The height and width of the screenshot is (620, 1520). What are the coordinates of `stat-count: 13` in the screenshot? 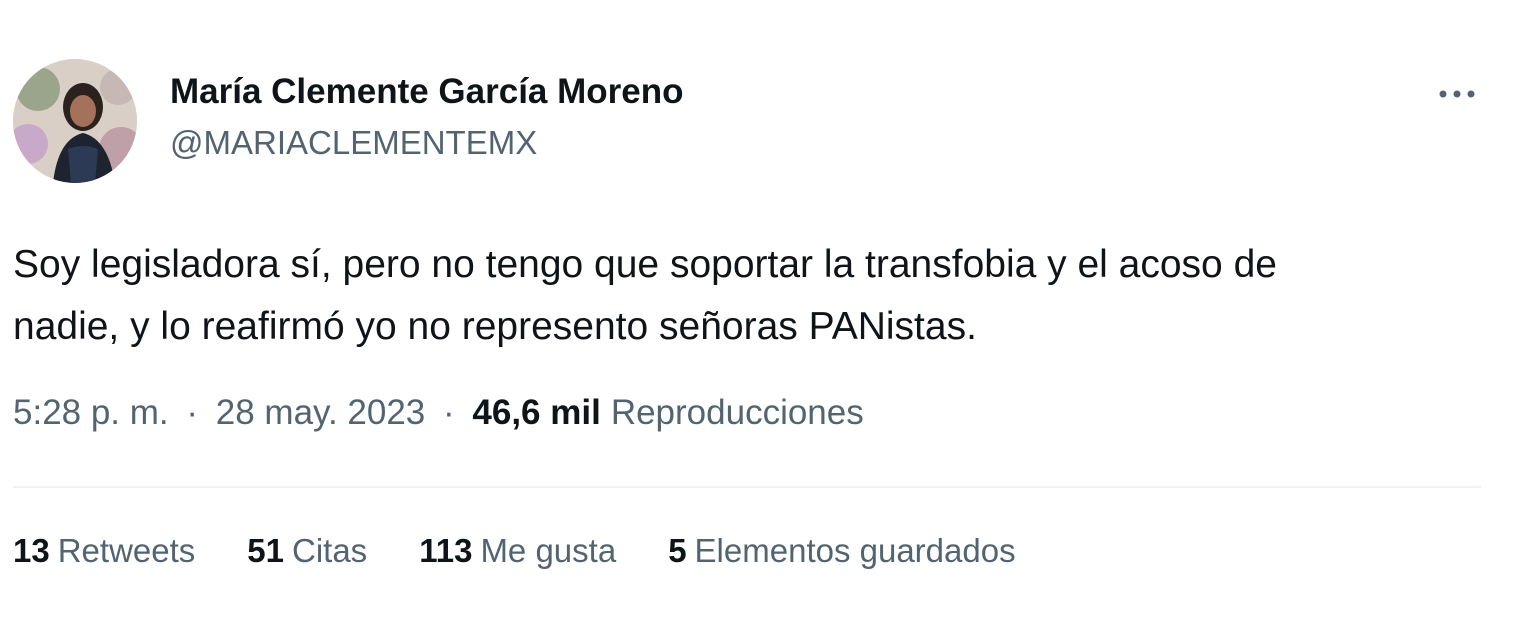 It's located at (31, 550).